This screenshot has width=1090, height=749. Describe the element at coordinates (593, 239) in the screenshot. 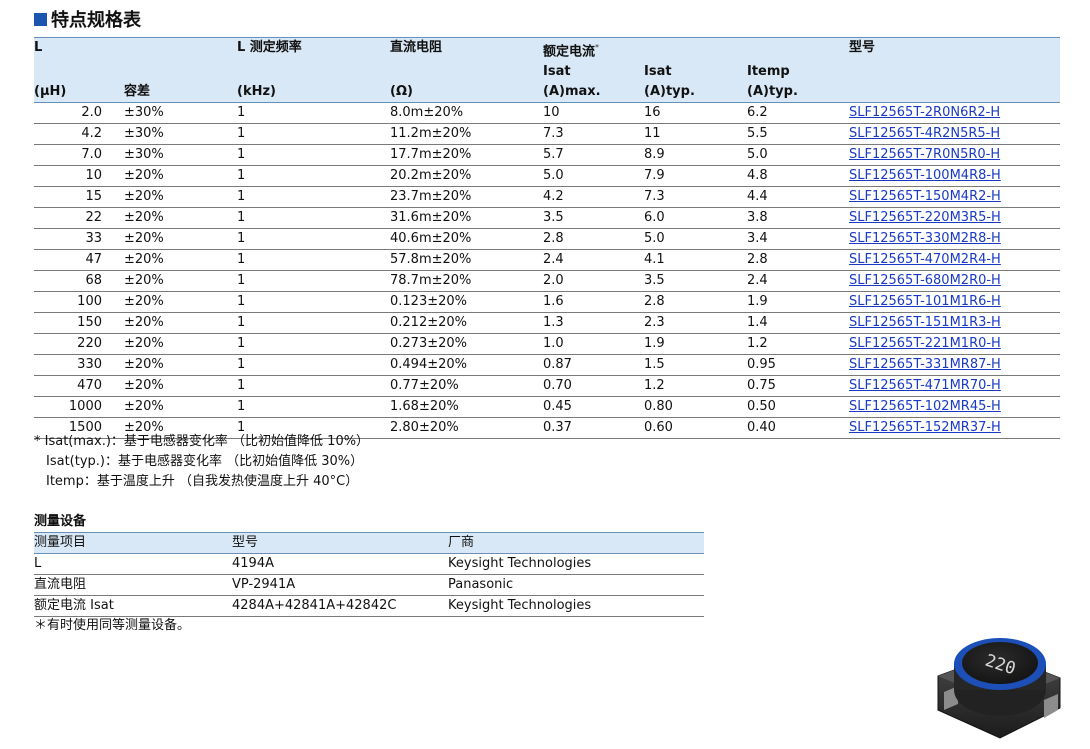

I see `cell-isat-max: 2.8` at that location.